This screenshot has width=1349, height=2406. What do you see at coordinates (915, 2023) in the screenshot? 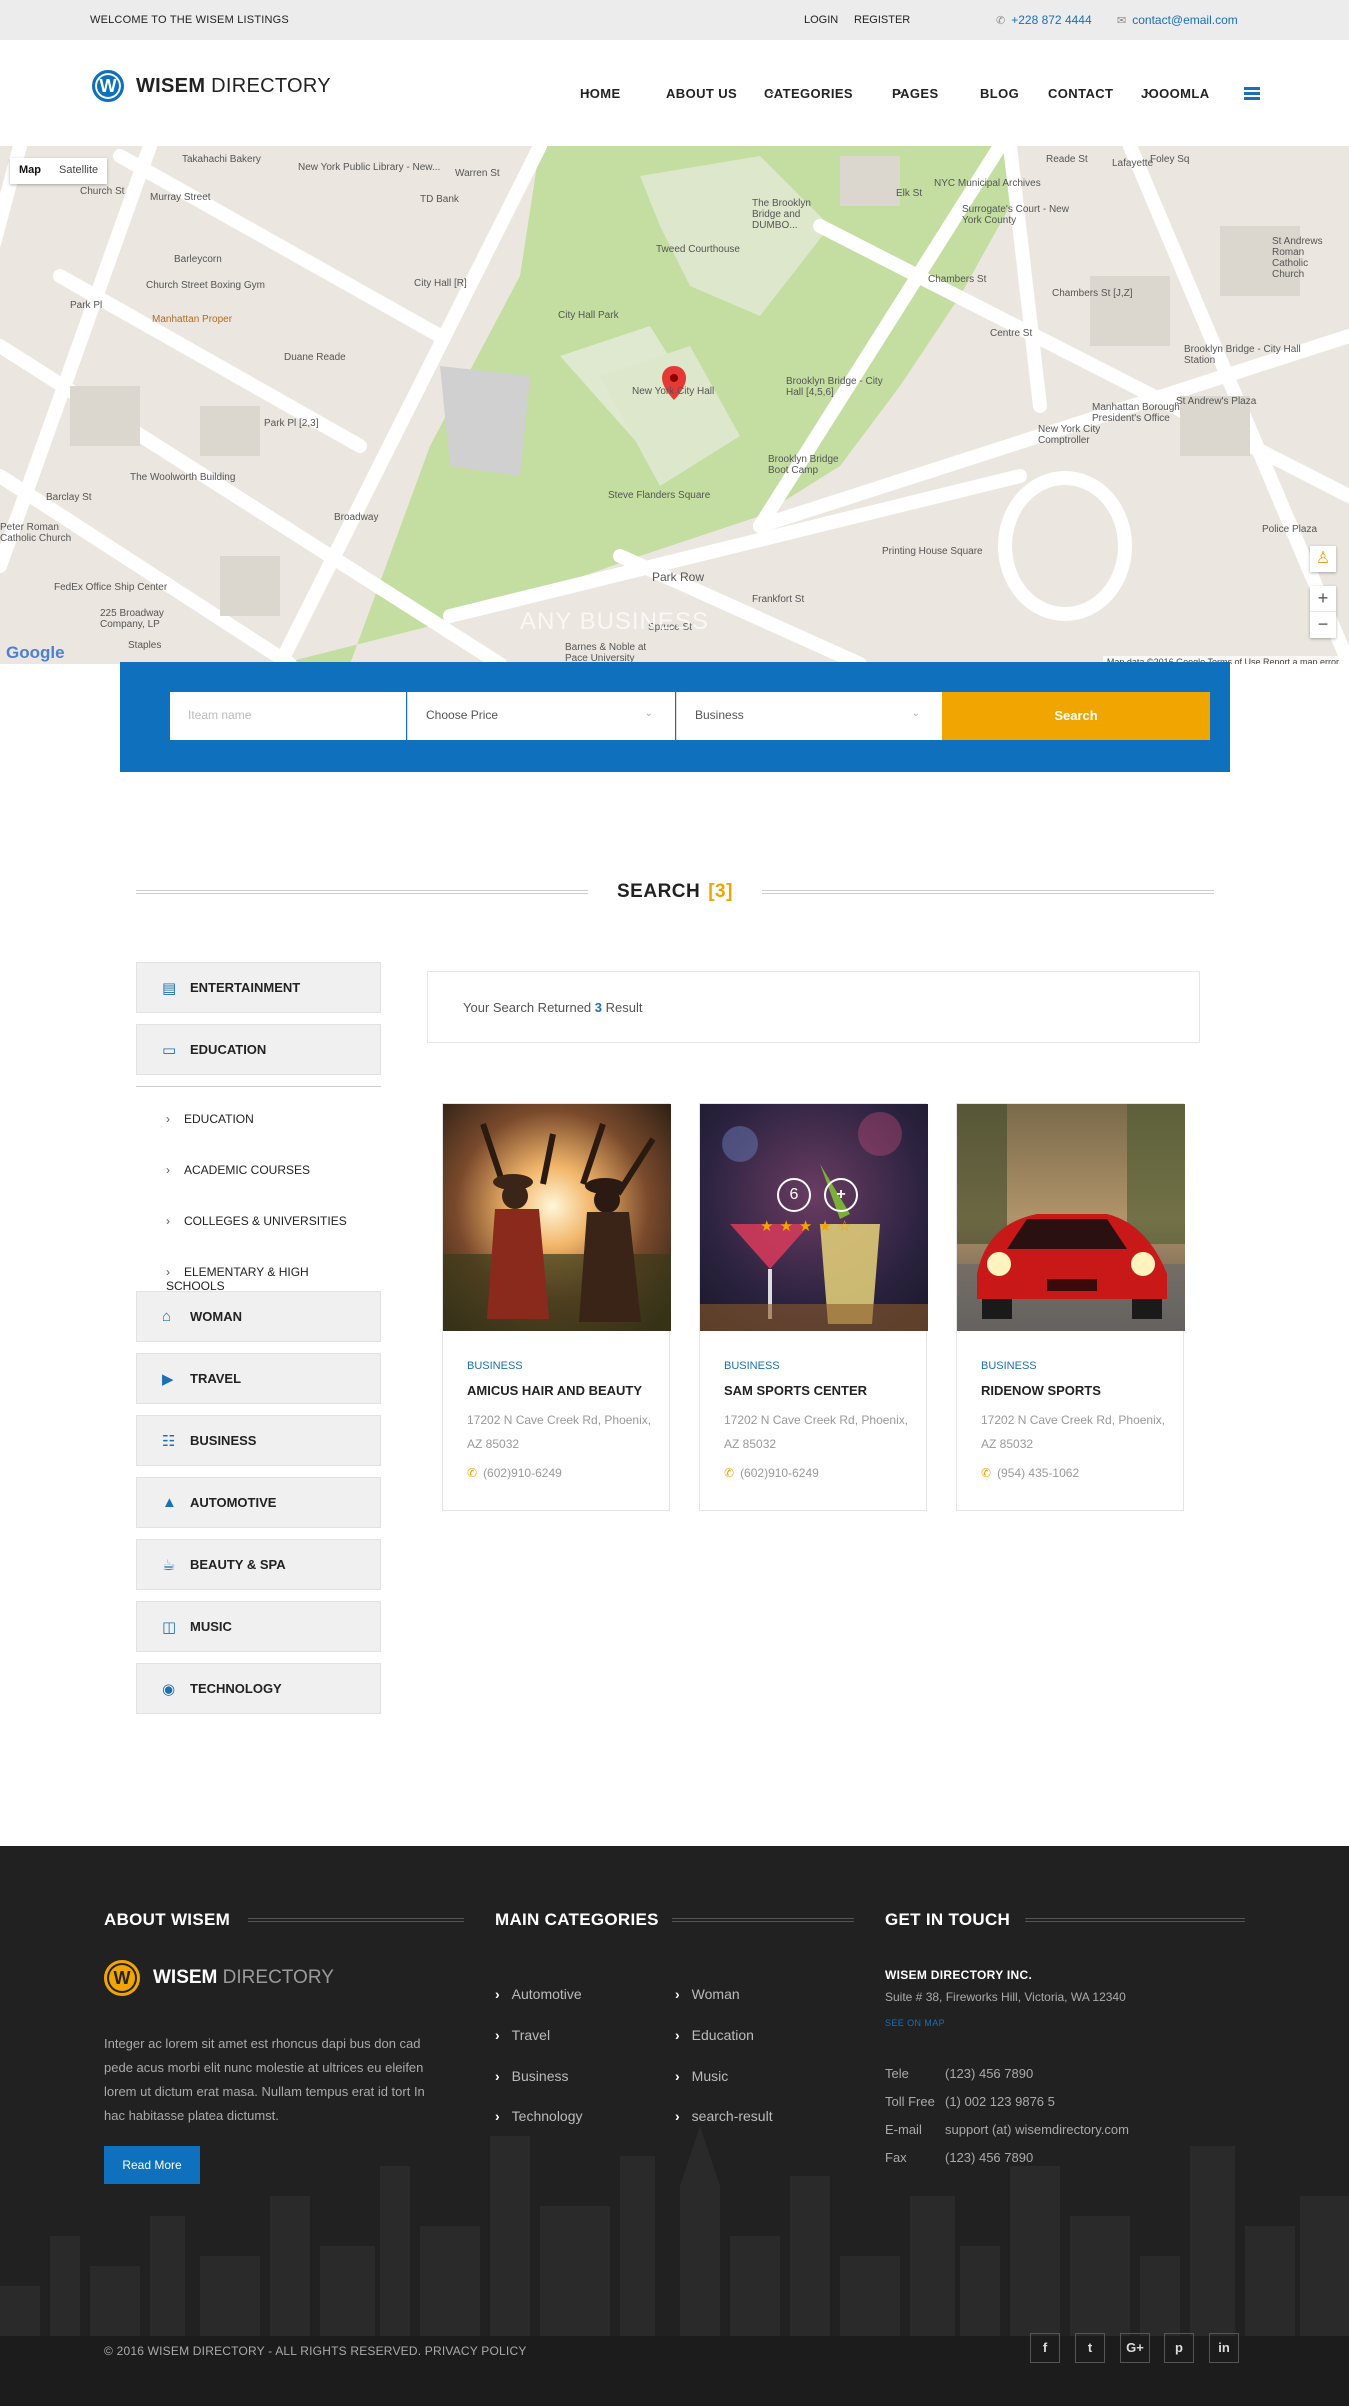
I see `see-on-map-link: SEE ON MAP` at bounding box center [915, 2023].